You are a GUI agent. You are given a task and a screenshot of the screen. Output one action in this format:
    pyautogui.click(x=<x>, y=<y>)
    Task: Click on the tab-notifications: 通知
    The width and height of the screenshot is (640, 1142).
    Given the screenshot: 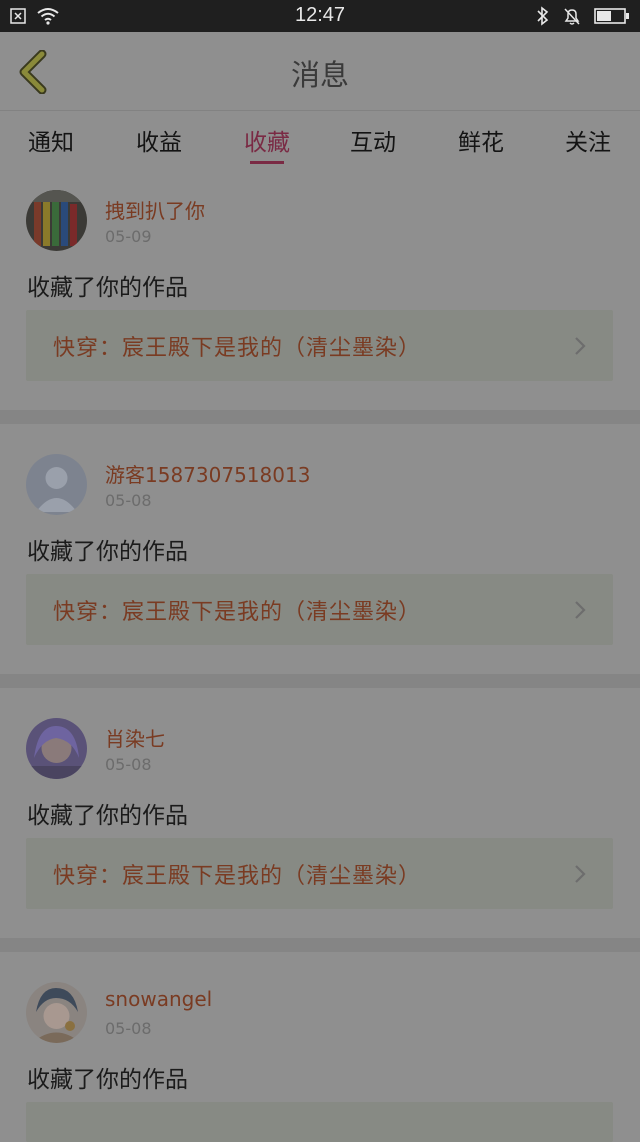 What is the action you would take?
    pyautogui.click(x=51, y=140)
    